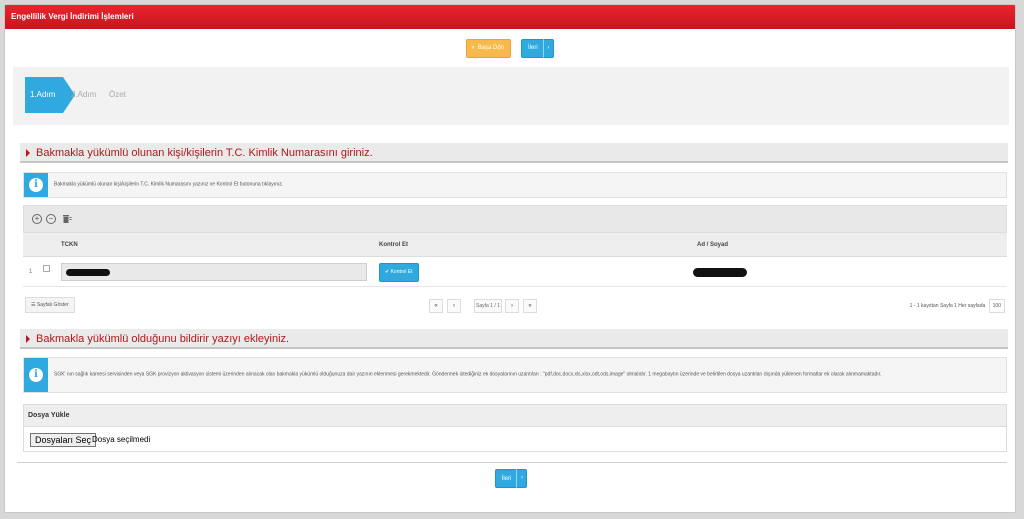 Image resolution: width=1024 pixels, height=519 pixels. Describe the element at coordinates (83, 95) in the screenshot. I see `wizard-step-2: 2.Adım` at that location.